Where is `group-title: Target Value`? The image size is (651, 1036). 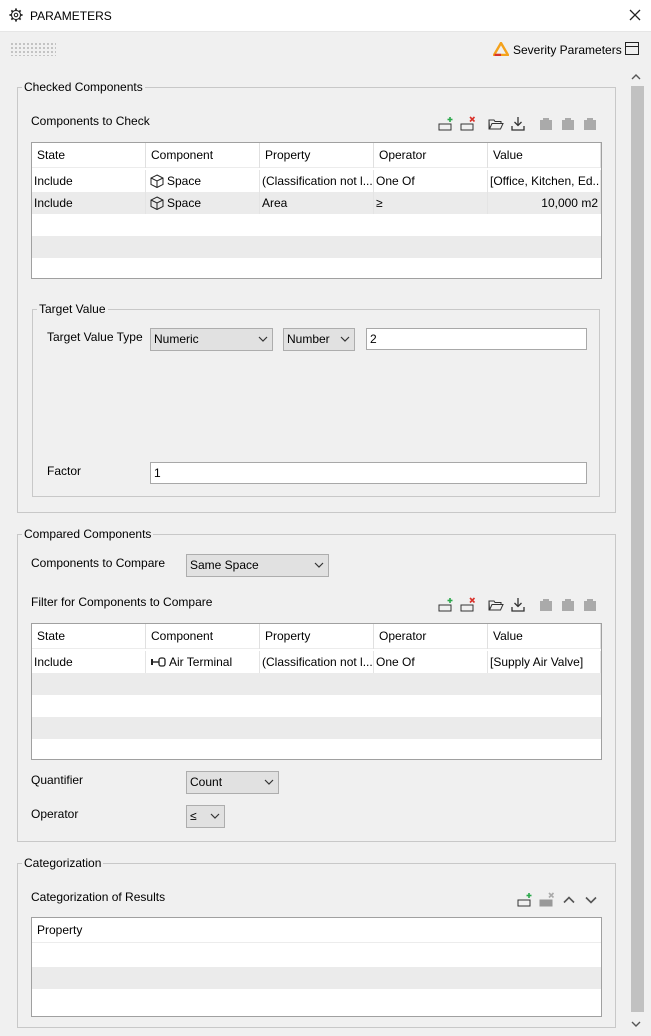 group-title: Target Value is located at coordinates (72, 309).